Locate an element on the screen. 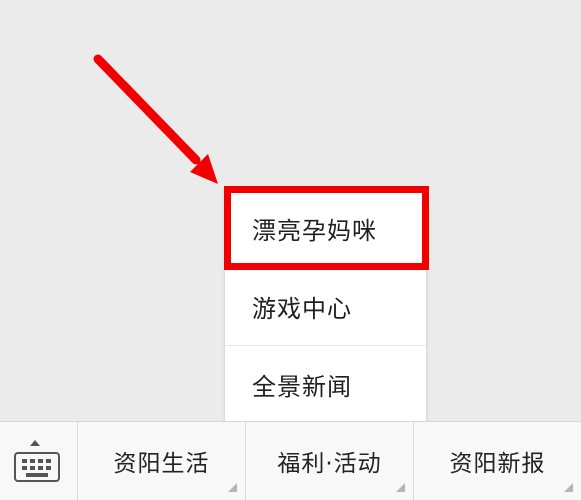 This screenshot has height=500, width=581. tab-label: 资阳生活 is located at coordinates (161, 464).